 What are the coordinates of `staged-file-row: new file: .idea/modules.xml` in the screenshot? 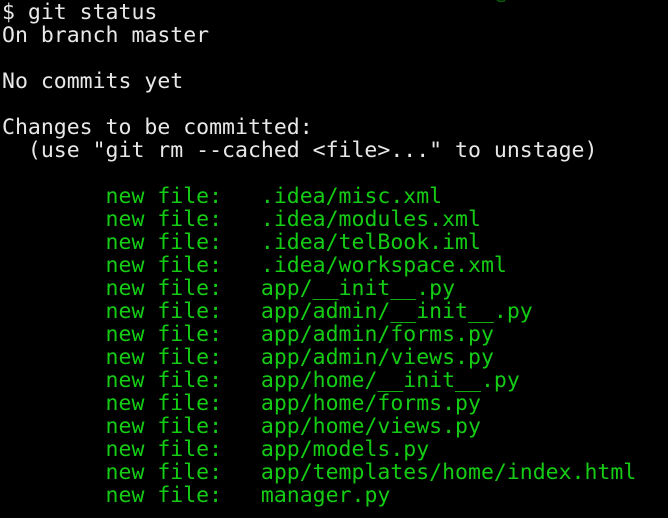 It's located at (334, 219).